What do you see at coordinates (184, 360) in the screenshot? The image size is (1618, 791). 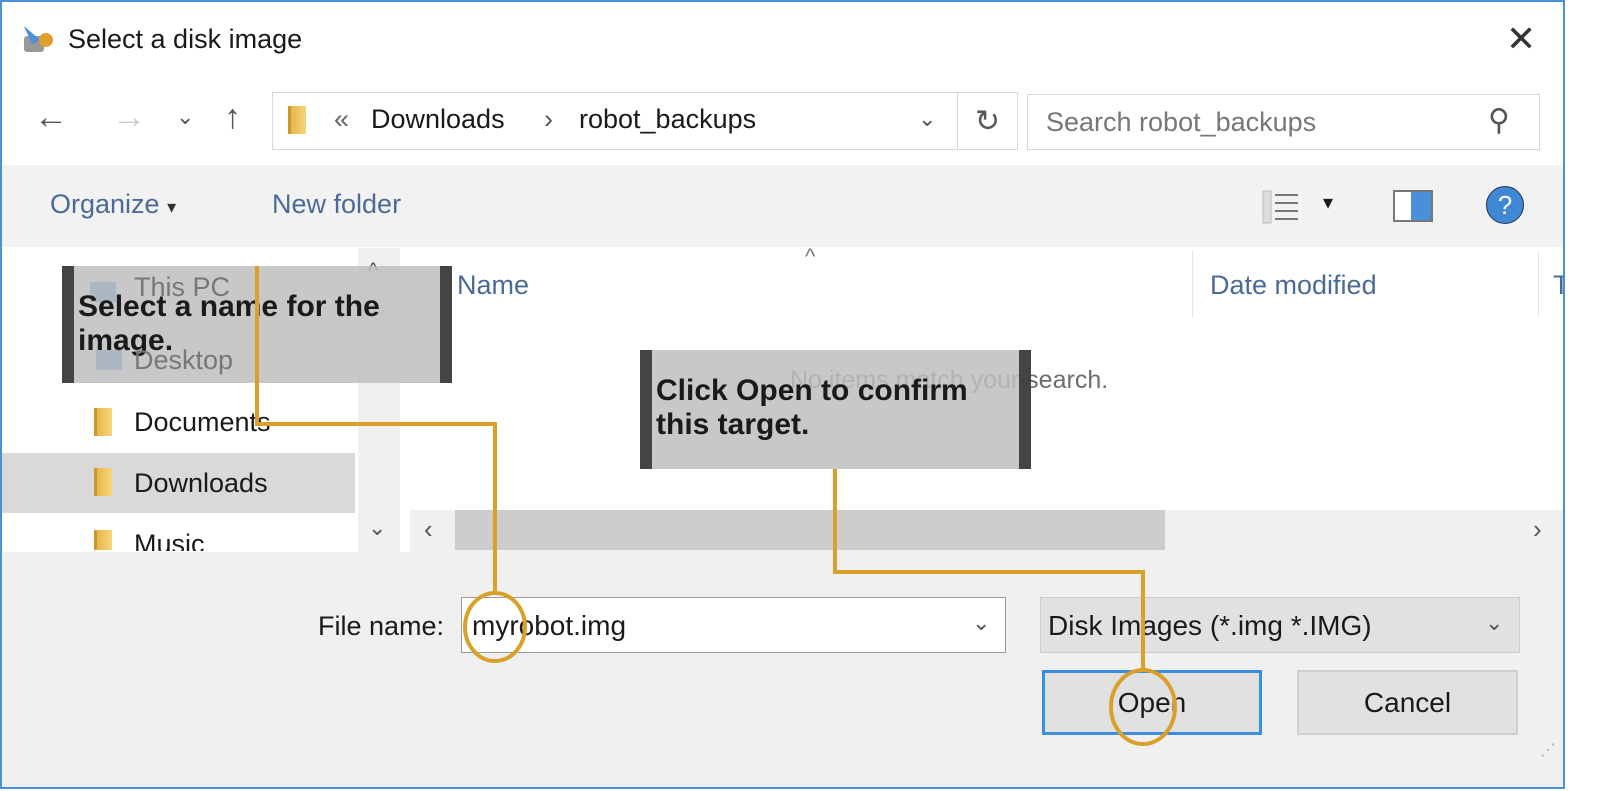 I see `sidebar-item-label: Desktop` at bounding box center [184, 360].